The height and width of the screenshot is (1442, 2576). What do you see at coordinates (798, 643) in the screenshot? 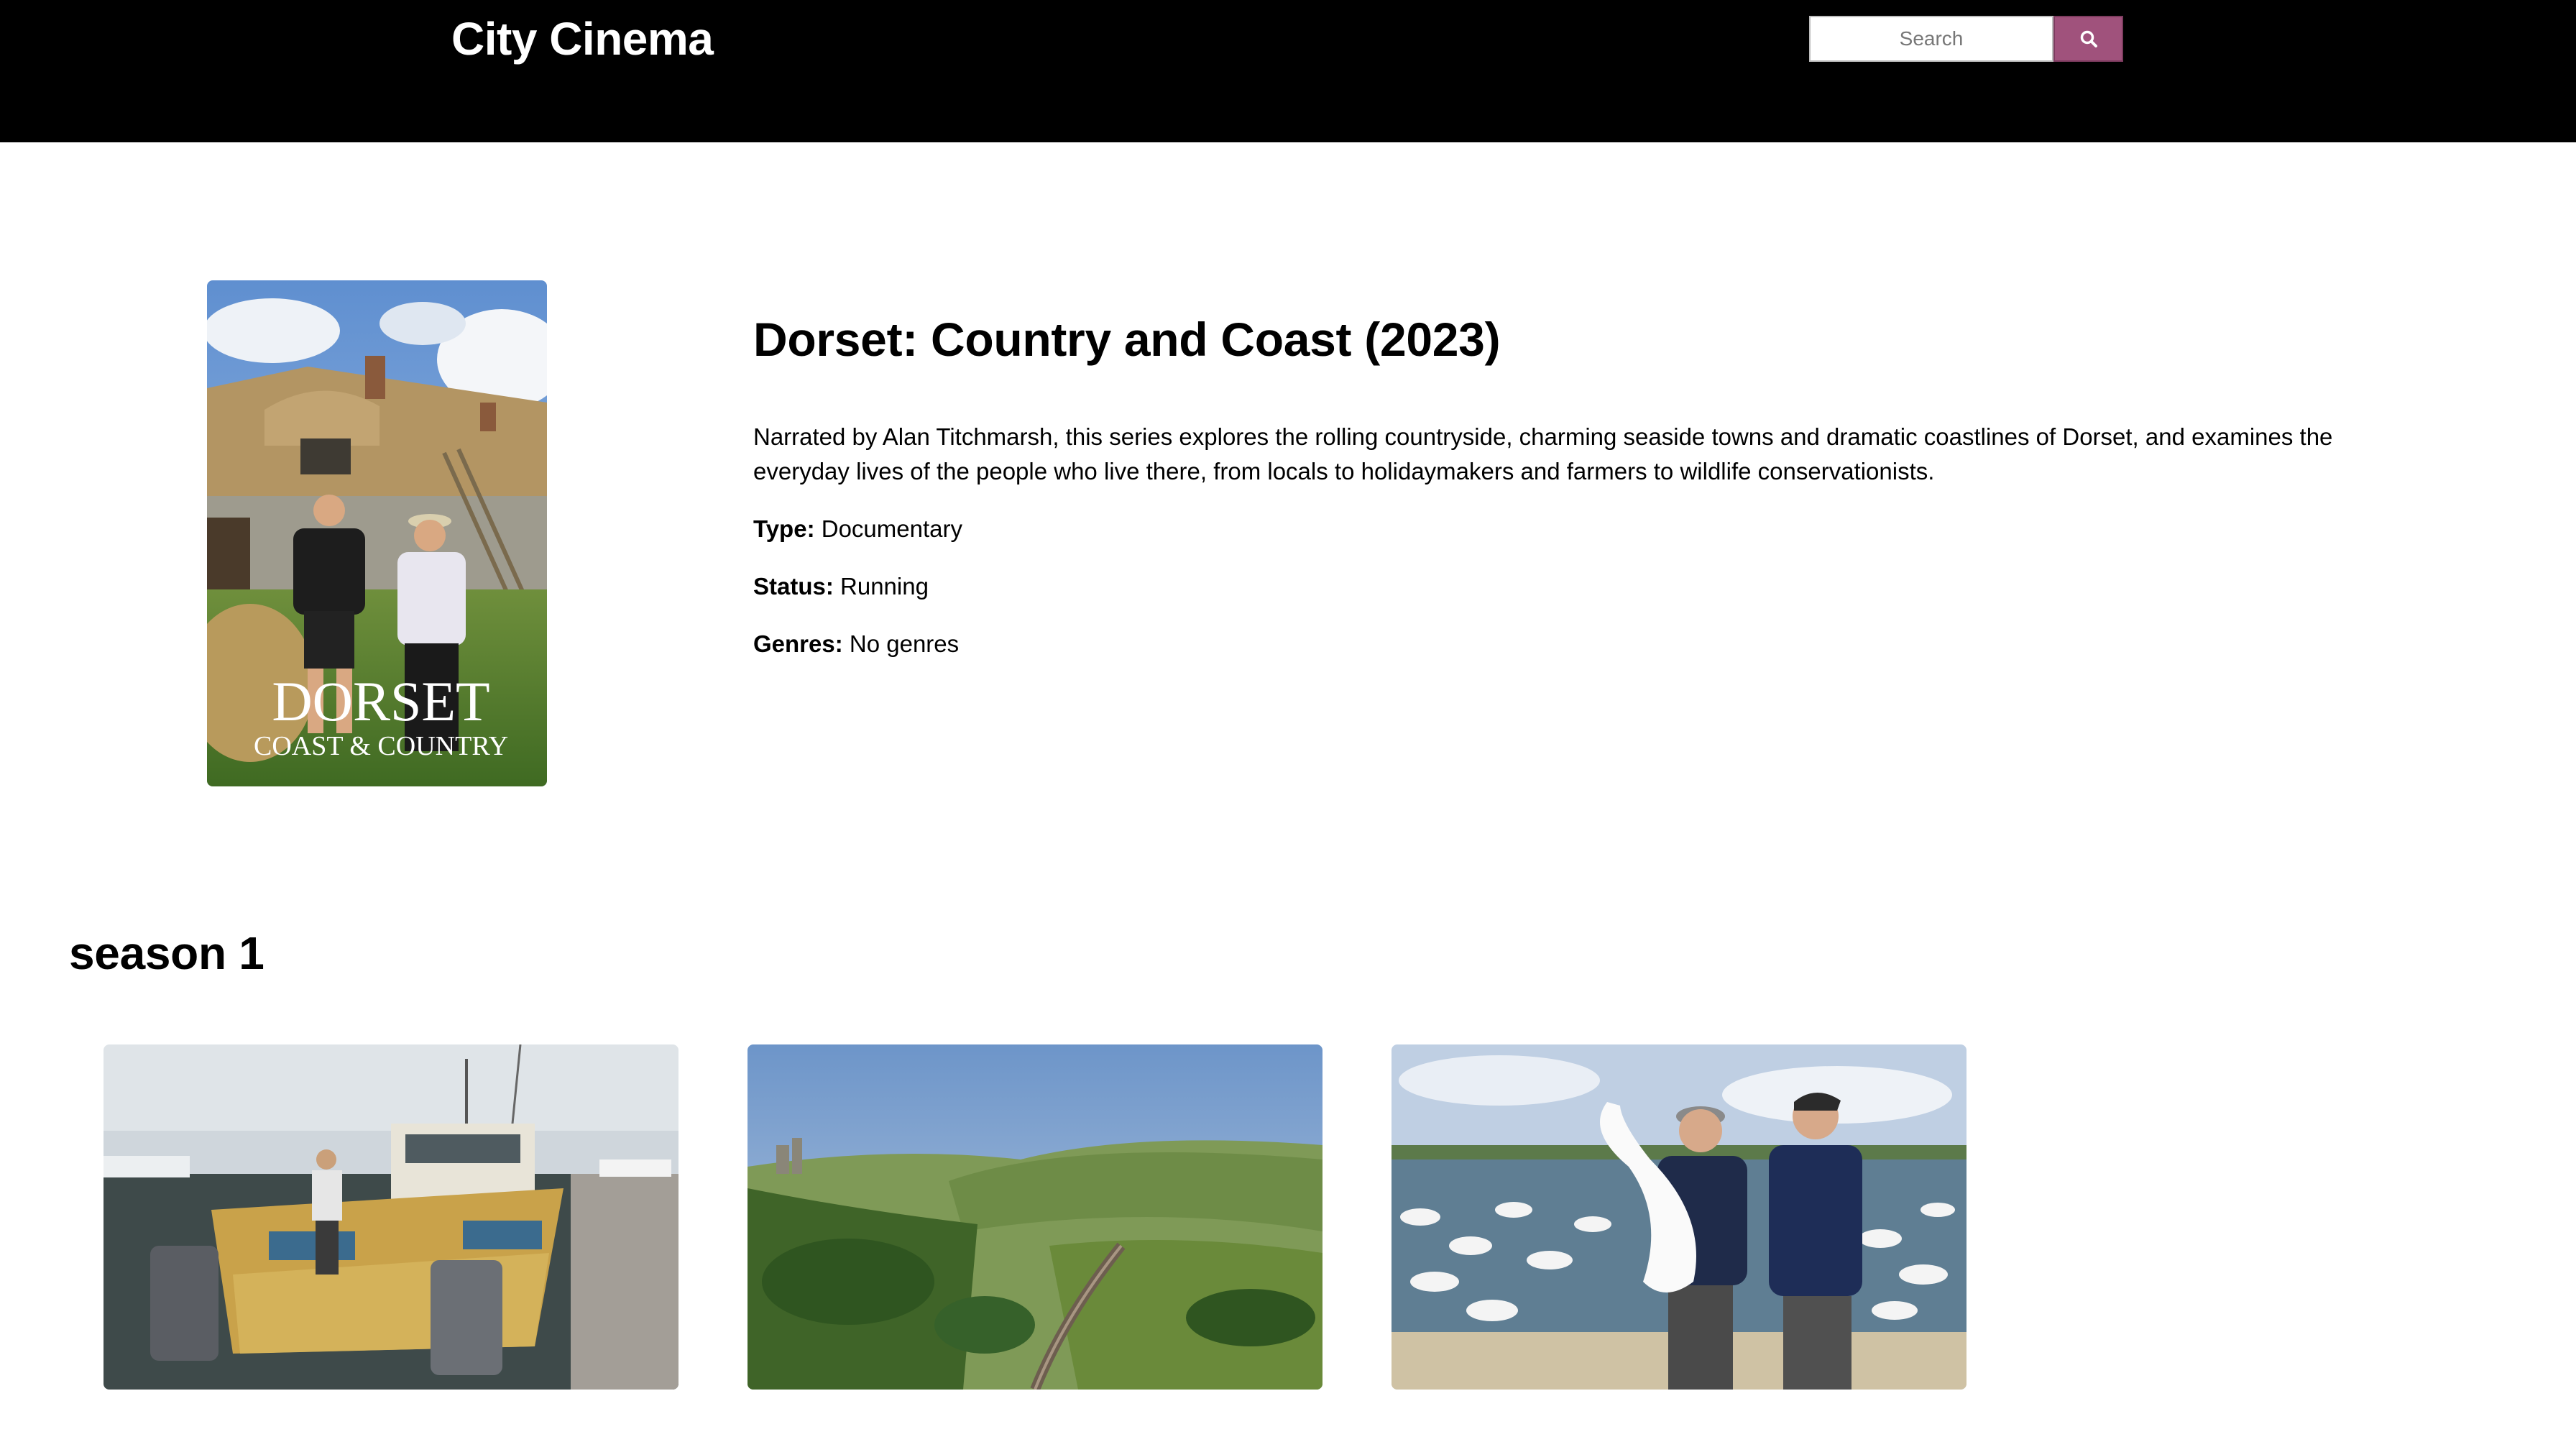
I see `genres-label: Genres:` at bounding box center [798, 643].